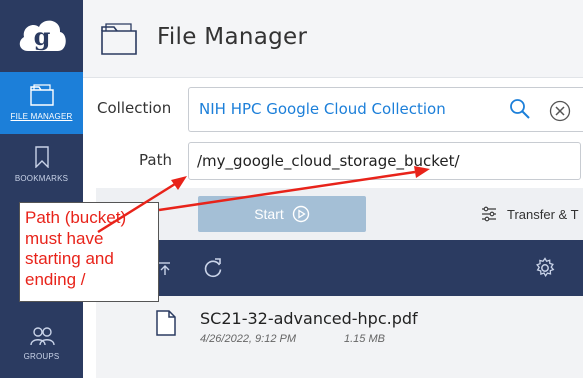 Image resolution: width=583 pixels, height=378 pixels. What do you see at coordinates (55, 279) in the screenshot?
I see `annotation-line: ending /` at bounding box center [55, 279].